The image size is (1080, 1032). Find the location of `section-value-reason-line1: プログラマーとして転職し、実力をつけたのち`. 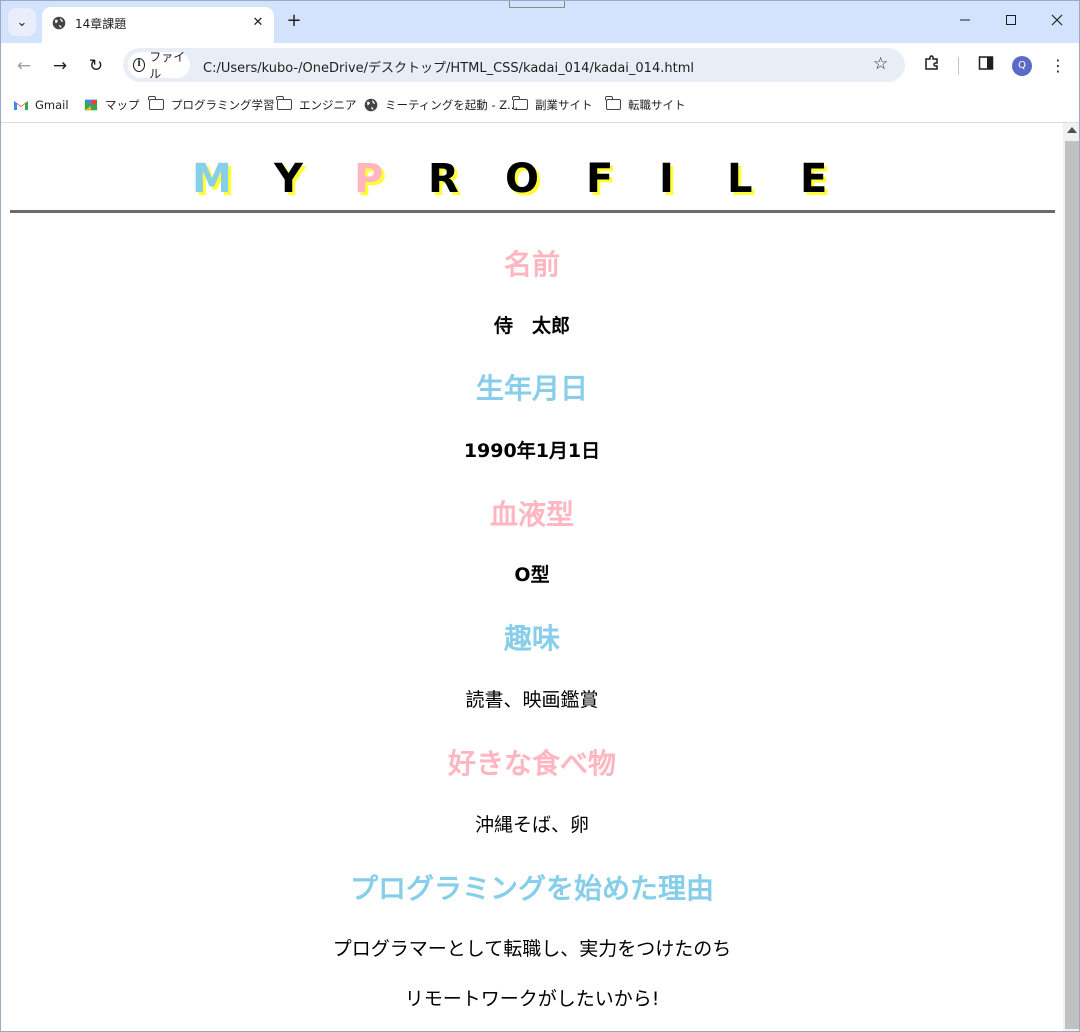

section-value-reason-line1: プログラマーとして転職し、実力をつけたのち is located at coordinates (532, 949).